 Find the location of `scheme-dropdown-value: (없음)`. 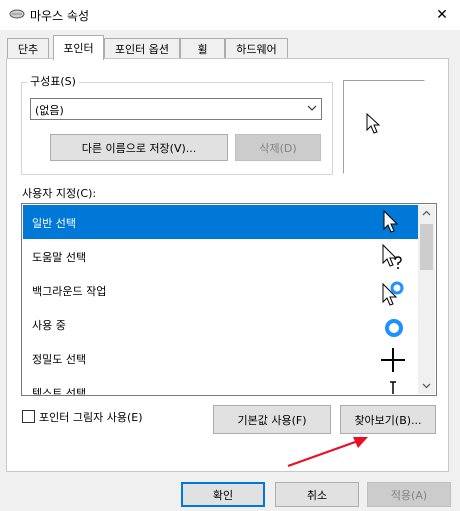

scheme-dropdown-value: (없음) is located at coordinates (49, 110).